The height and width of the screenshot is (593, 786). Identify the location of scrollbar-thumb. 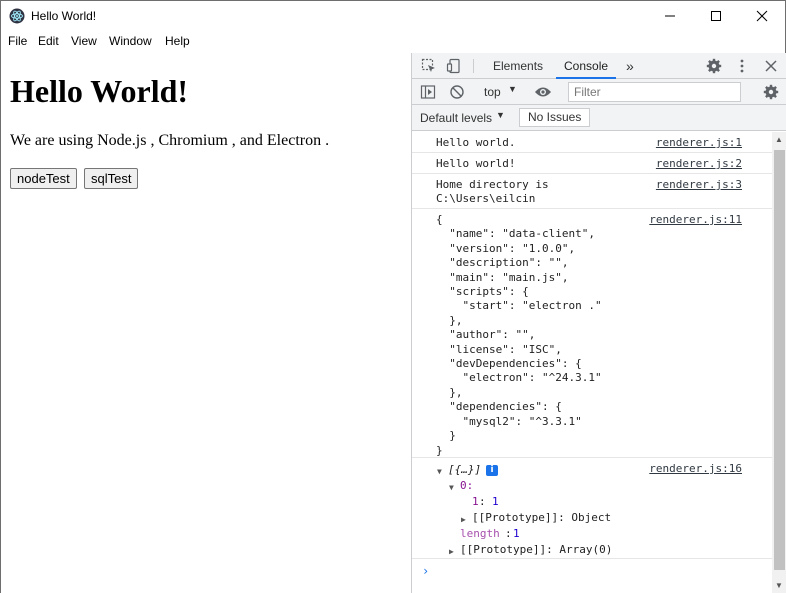
(779, 360).